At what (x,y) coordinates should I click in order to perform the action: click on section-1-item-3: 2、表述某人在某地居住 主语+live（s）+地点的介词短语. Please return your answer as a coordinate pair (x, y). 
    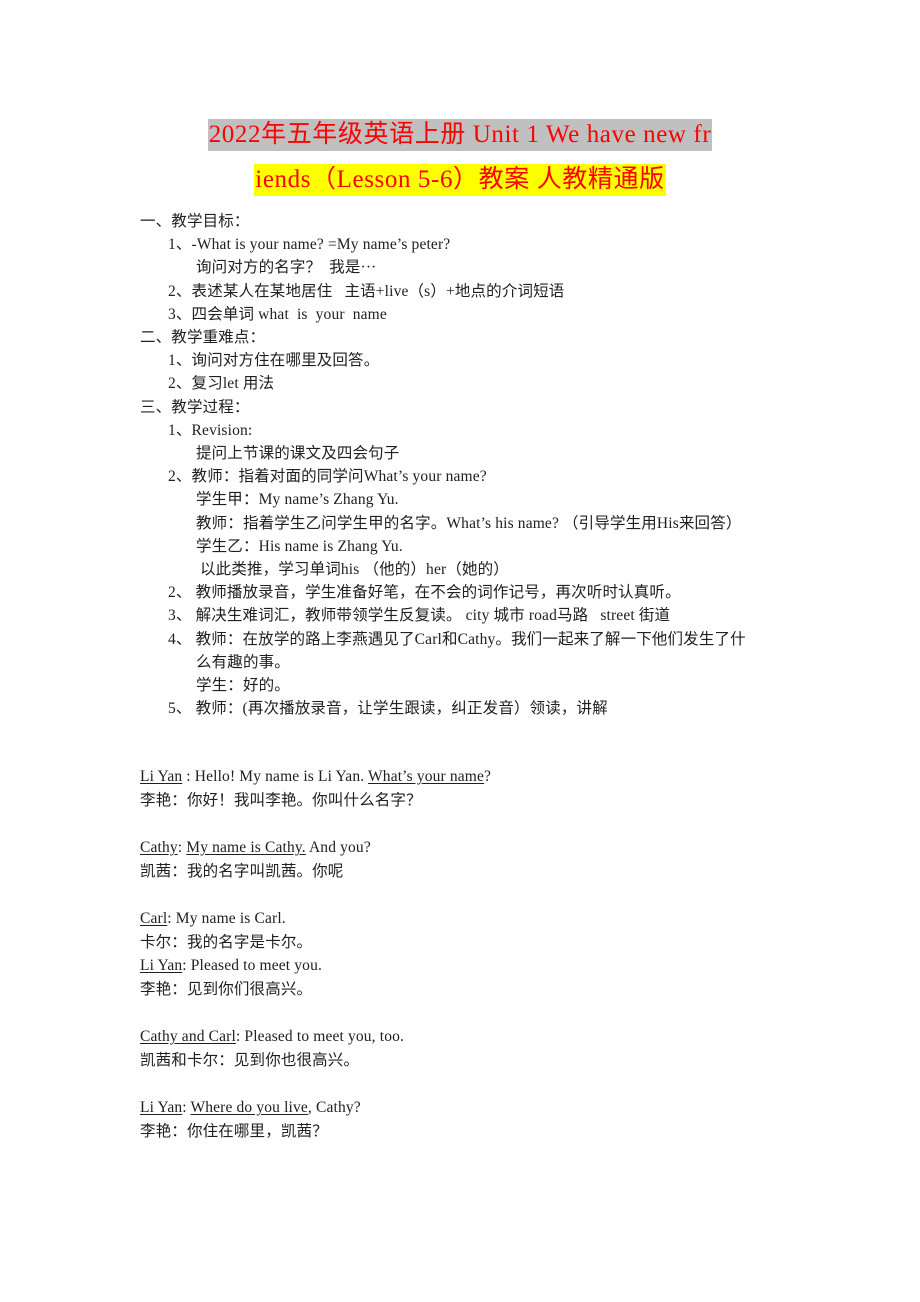
    Looking at the image, I should click on (366, 291).